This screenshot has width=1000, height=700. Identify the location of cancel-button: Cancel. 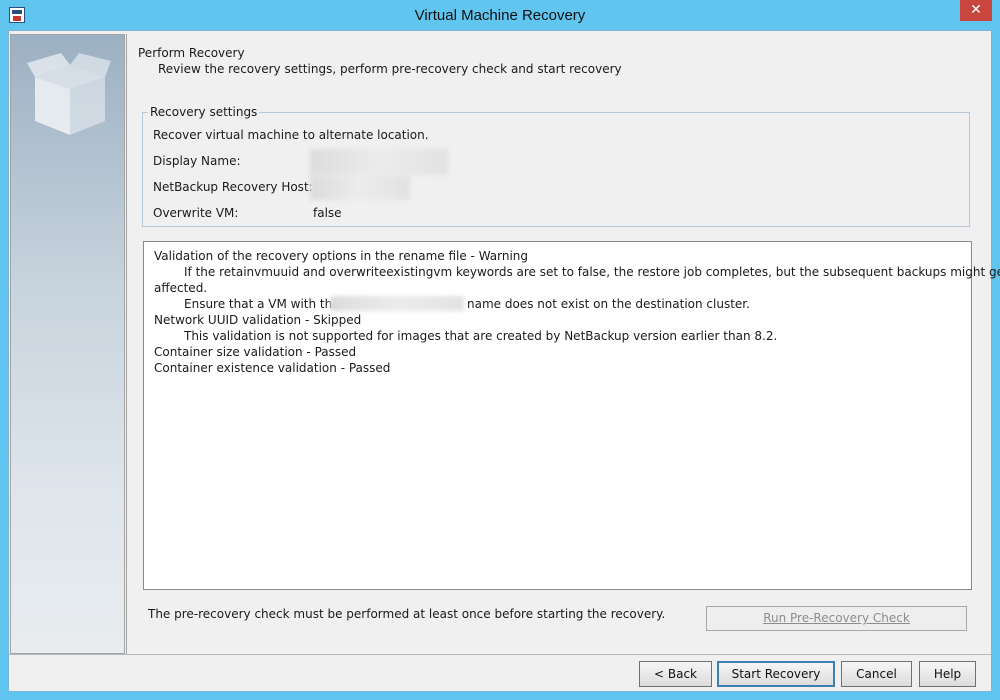
(876, 674).